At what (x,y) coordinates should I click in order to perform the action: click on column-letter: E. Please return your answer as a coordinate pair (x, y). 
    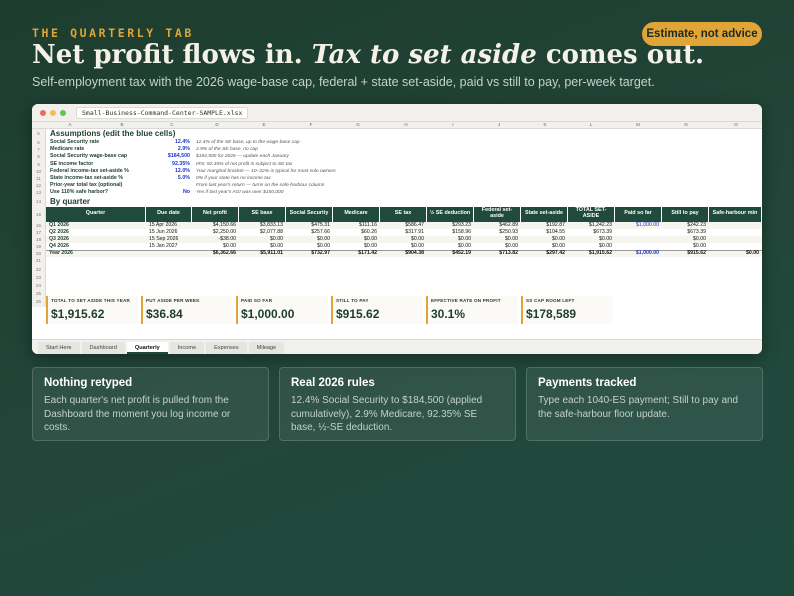
    Looking at the image, I should click on (264, 124).